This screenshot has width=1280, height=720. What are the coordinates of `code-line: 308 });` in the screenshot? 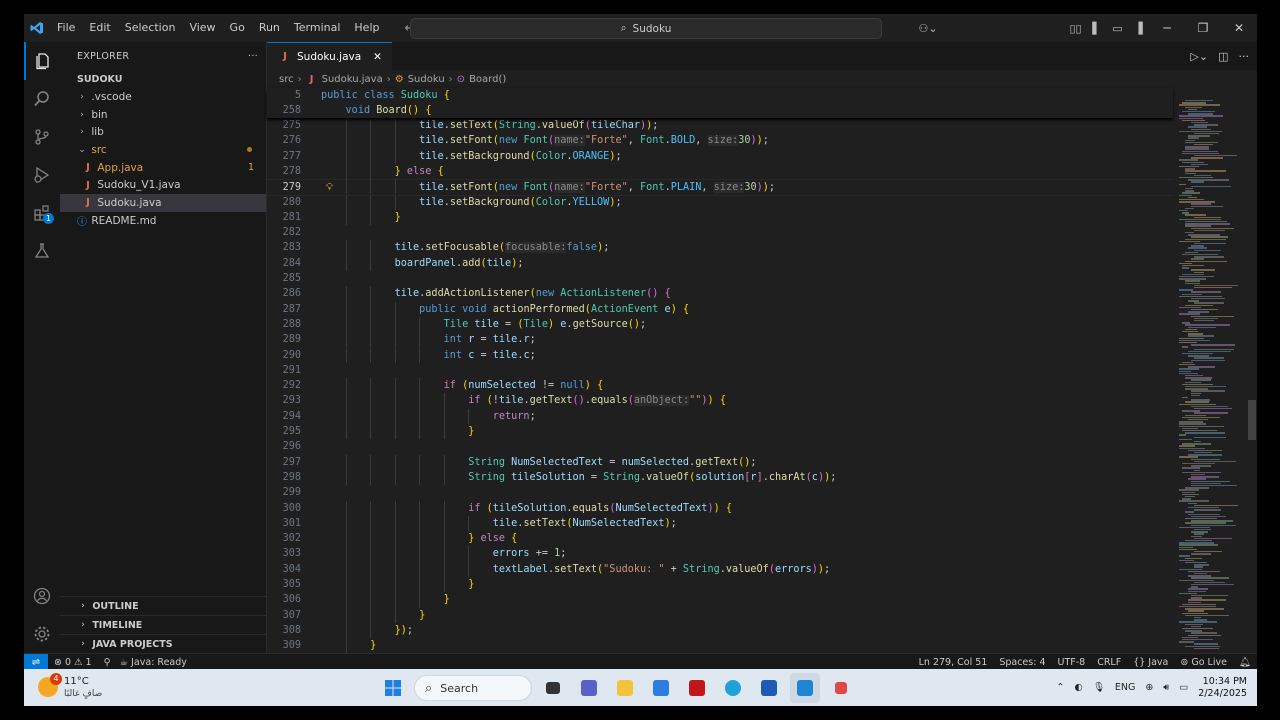 It's located at (720, 630).